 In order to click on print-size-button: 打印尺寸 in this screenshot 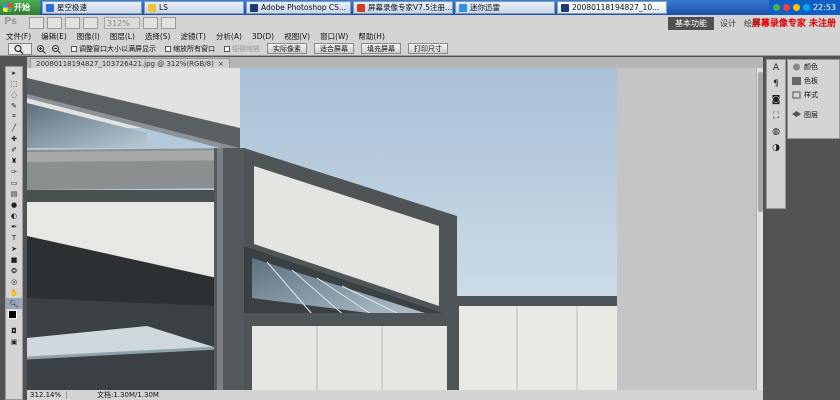, I will do `click(428, 48)`.